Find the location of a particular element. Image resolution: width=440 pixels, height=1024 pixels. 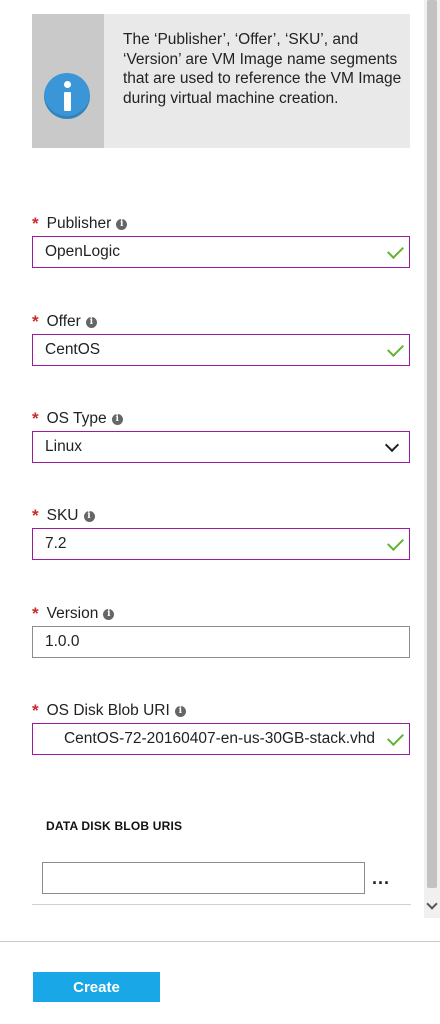

chevron-down-icon is located at coordinates (392, 445).